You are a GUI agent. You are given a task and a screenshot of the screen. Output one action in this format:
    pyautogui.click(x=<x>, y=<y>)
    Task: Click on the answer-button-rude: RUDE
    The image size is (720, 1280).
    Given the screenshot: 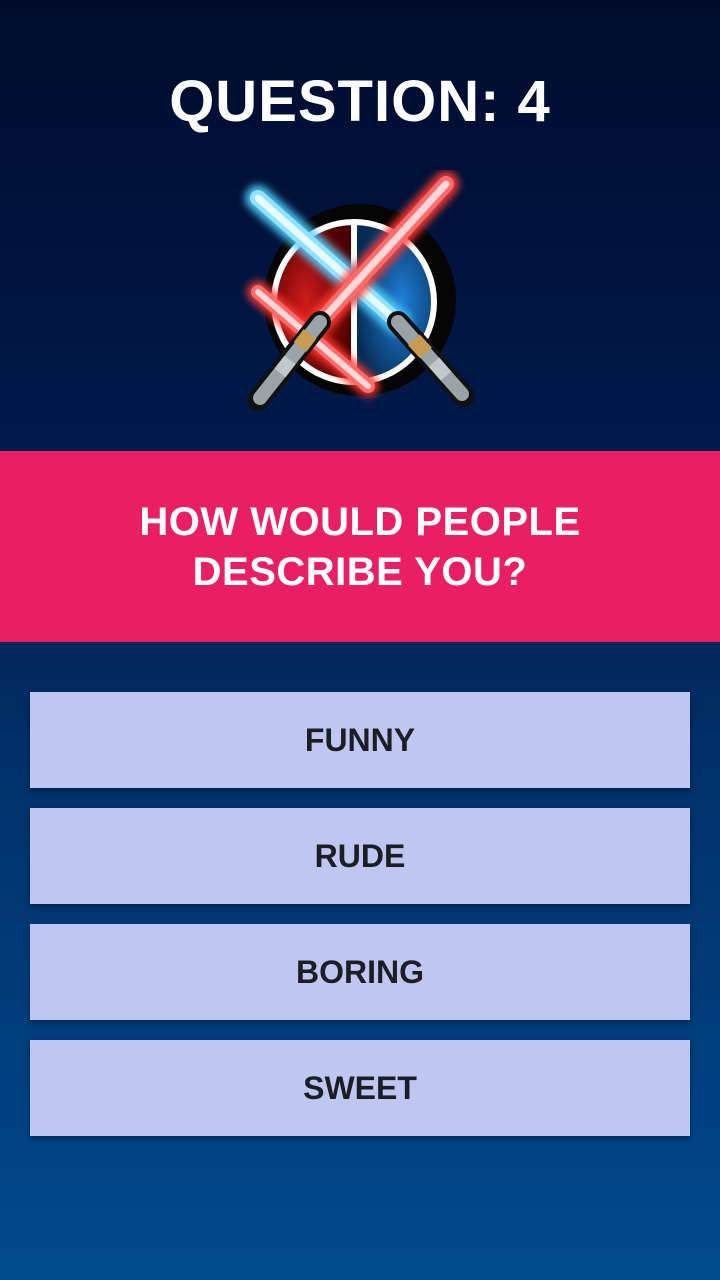 What is the action you would take?
    pyautogui.click(x=360, y=856)
    